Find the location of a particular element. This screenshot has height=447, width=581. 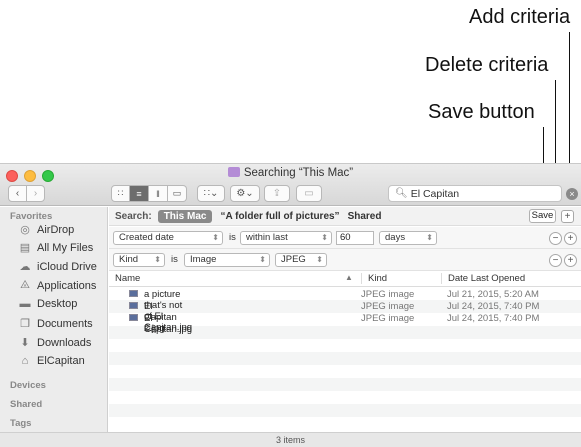

kind-popup: Image is located at coordinates (227, 260).